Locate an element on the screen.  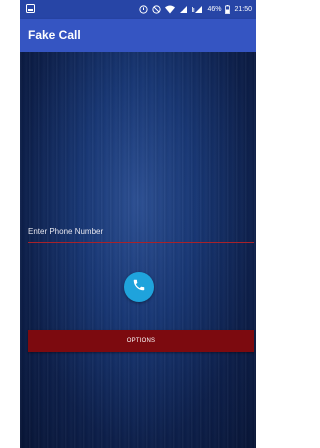
data-signal-icon is located at coordinates (197, 9).